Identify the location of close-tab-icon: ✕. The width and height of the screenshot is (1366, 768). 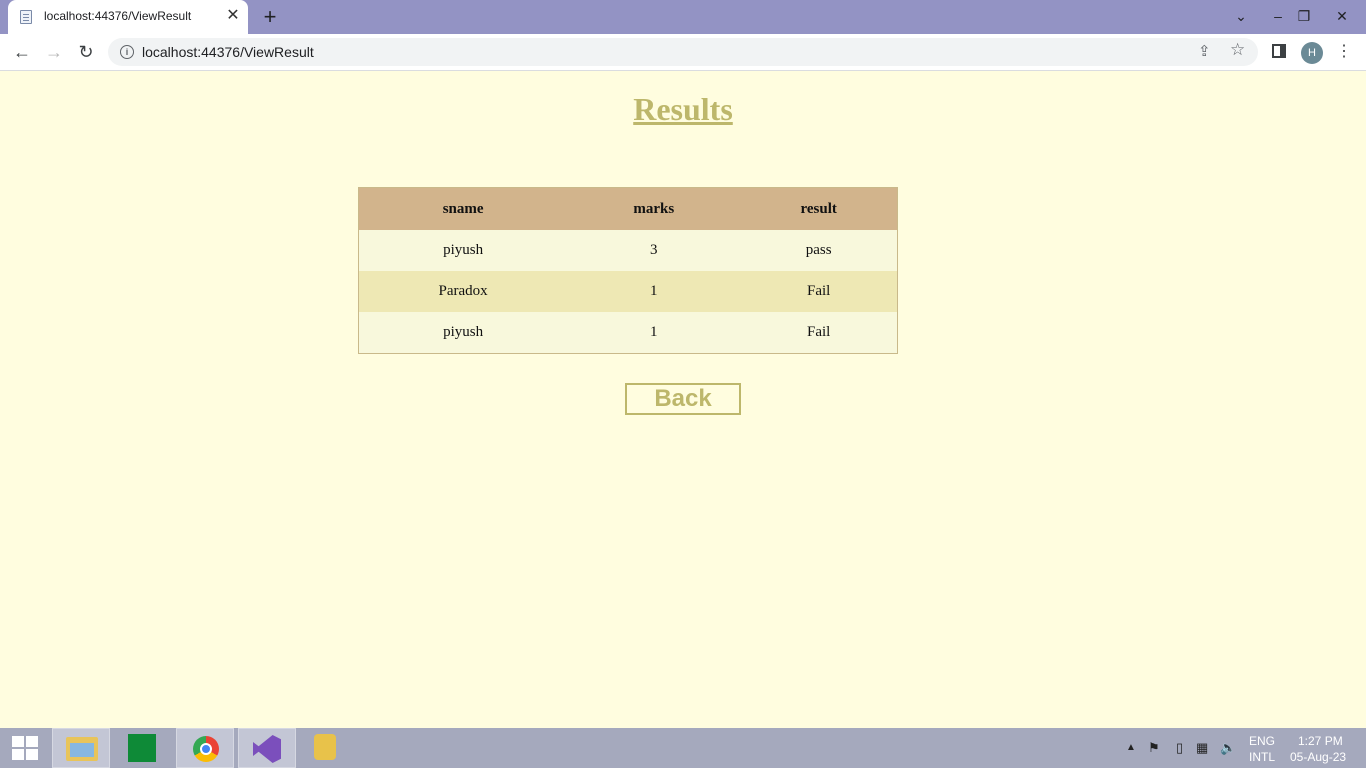
(233, 16).